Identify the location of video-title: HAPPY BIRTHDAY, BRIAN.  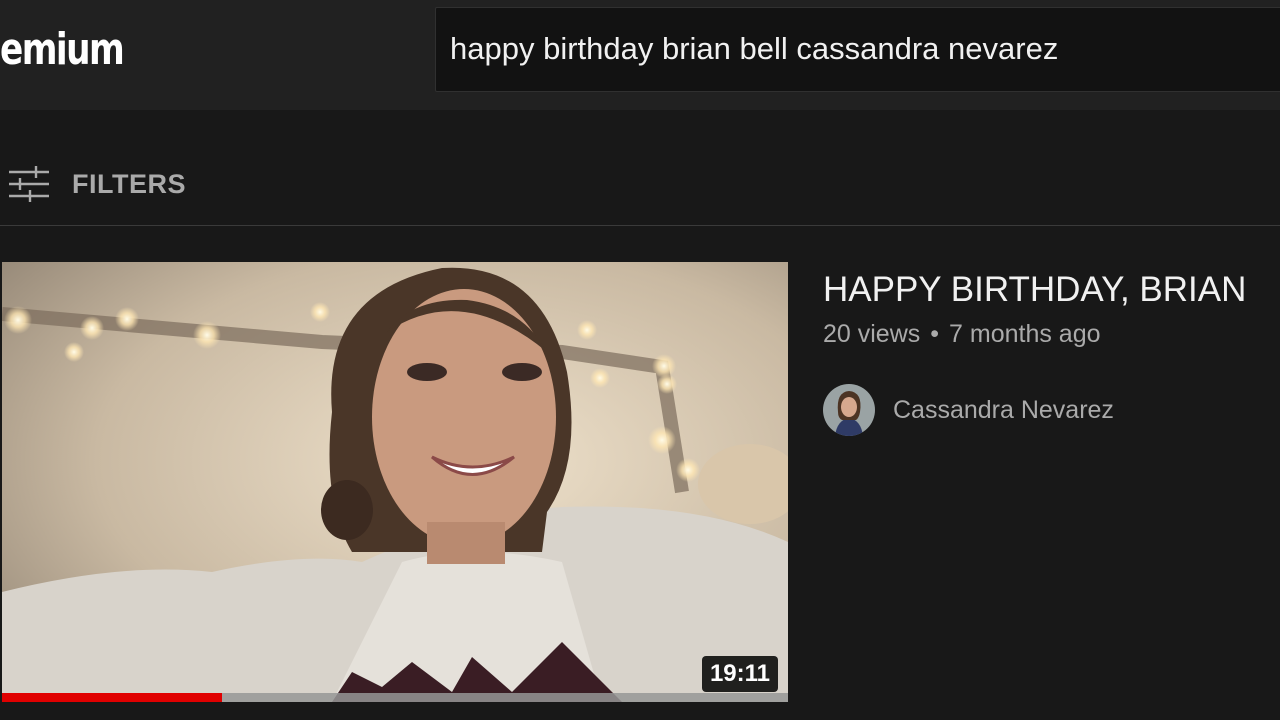
(1034, 290).